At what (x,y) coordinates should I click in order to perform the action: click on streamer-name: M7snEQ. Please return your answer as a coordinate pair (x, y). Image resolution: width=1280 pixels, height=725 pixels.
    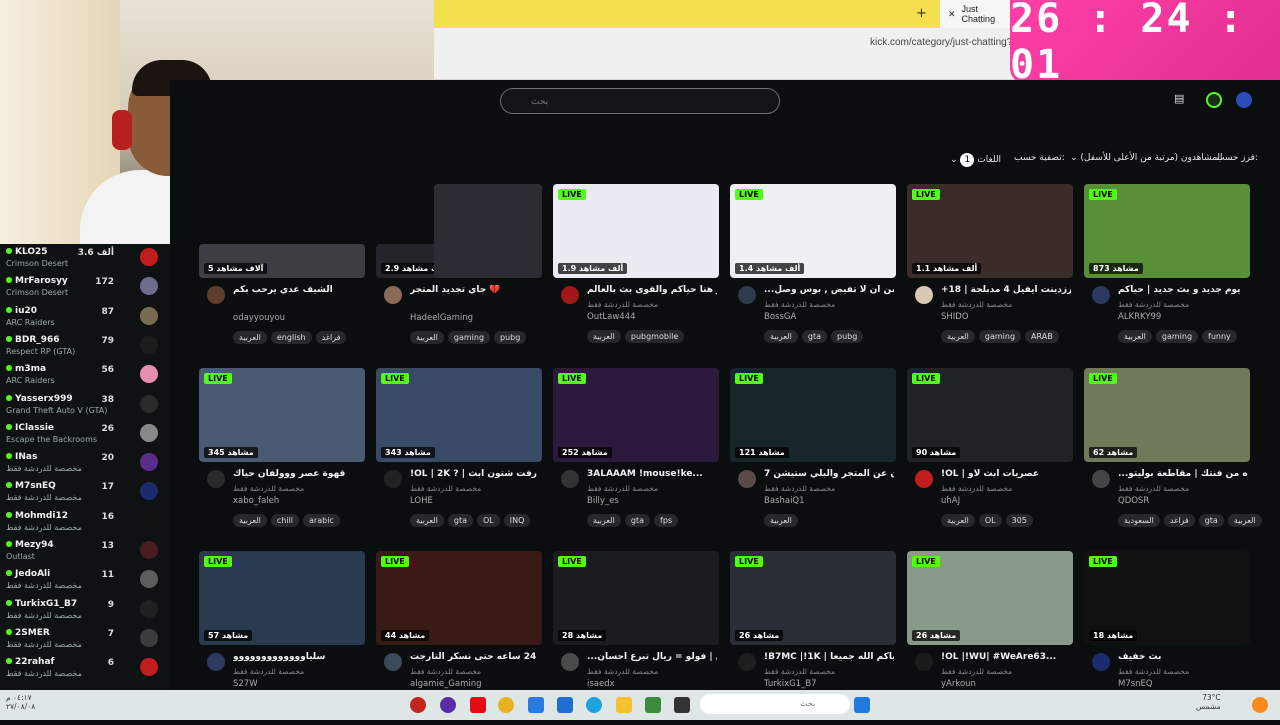
    Looking at the image, I should click on (1135, 684).